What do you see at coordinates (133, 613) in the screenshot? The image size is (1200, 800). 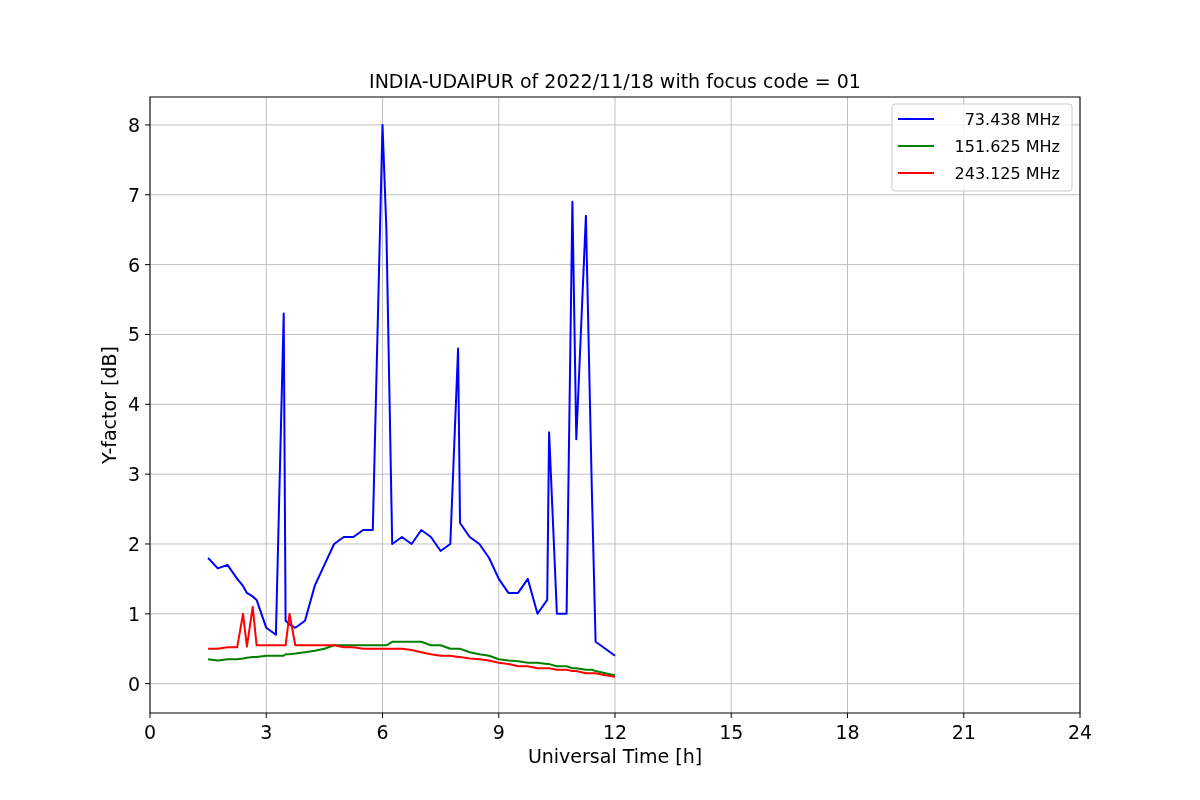 I see `y-tick-label: 1` at bounding box center [133, 613].